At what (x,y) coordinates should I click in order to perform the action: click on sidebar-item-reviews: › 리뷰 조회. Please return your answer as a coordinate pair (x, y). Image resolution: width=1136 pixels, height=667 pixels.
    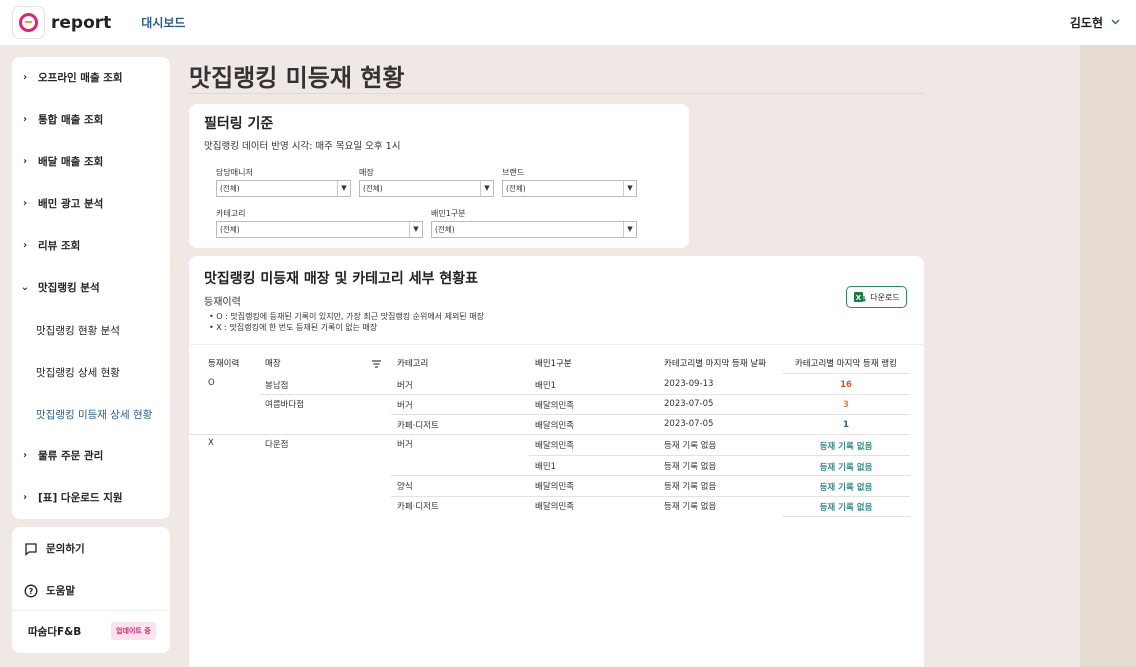
    Looking at the image, I should click on (91, 245).